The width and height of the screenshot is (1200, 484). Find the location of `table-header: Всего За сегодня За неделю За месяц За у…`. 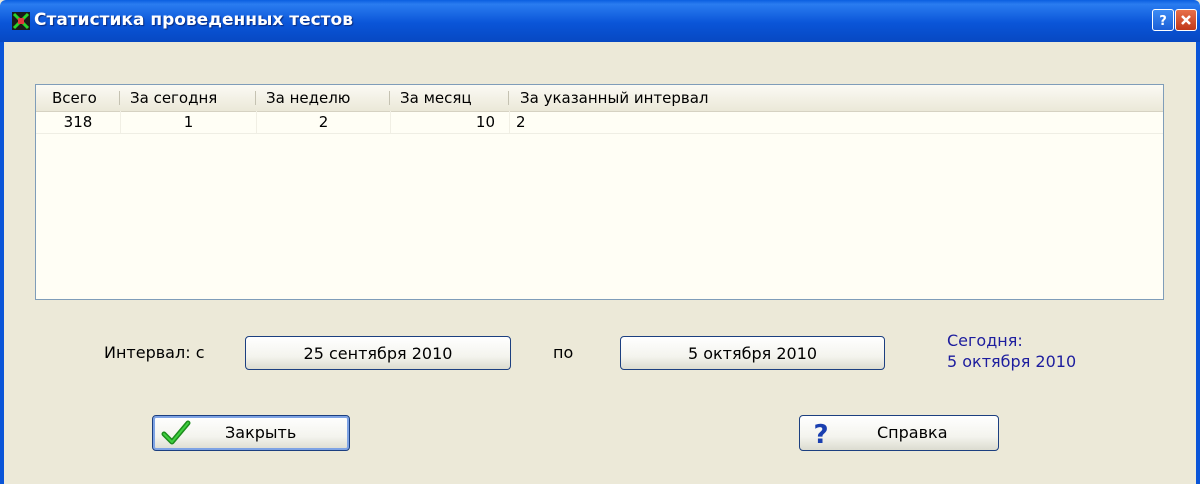

table-header: Всего За сегодня За неделю За месяц За у… is located at coordinates (599, 98).